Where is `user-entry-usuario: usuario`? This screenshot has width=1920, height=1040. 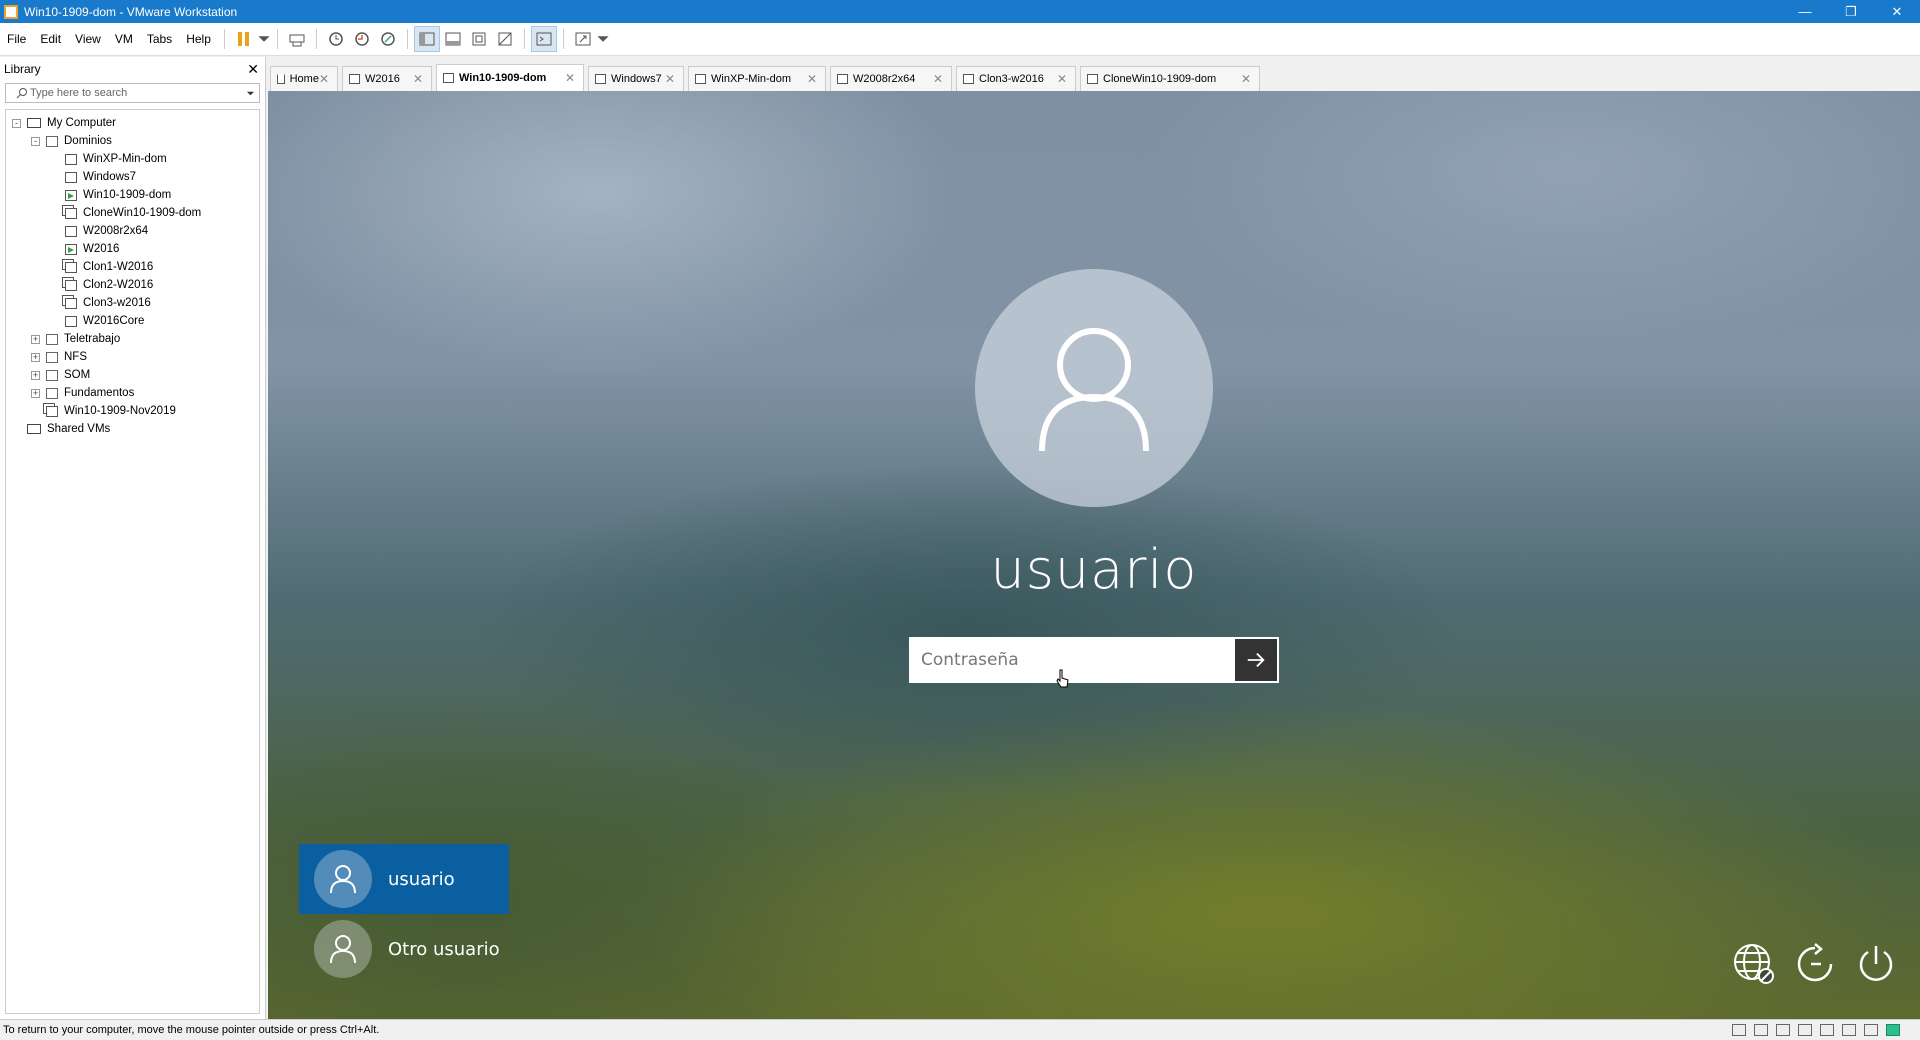
user-entry-usuario: usuario is located at coordinates (404, 879).